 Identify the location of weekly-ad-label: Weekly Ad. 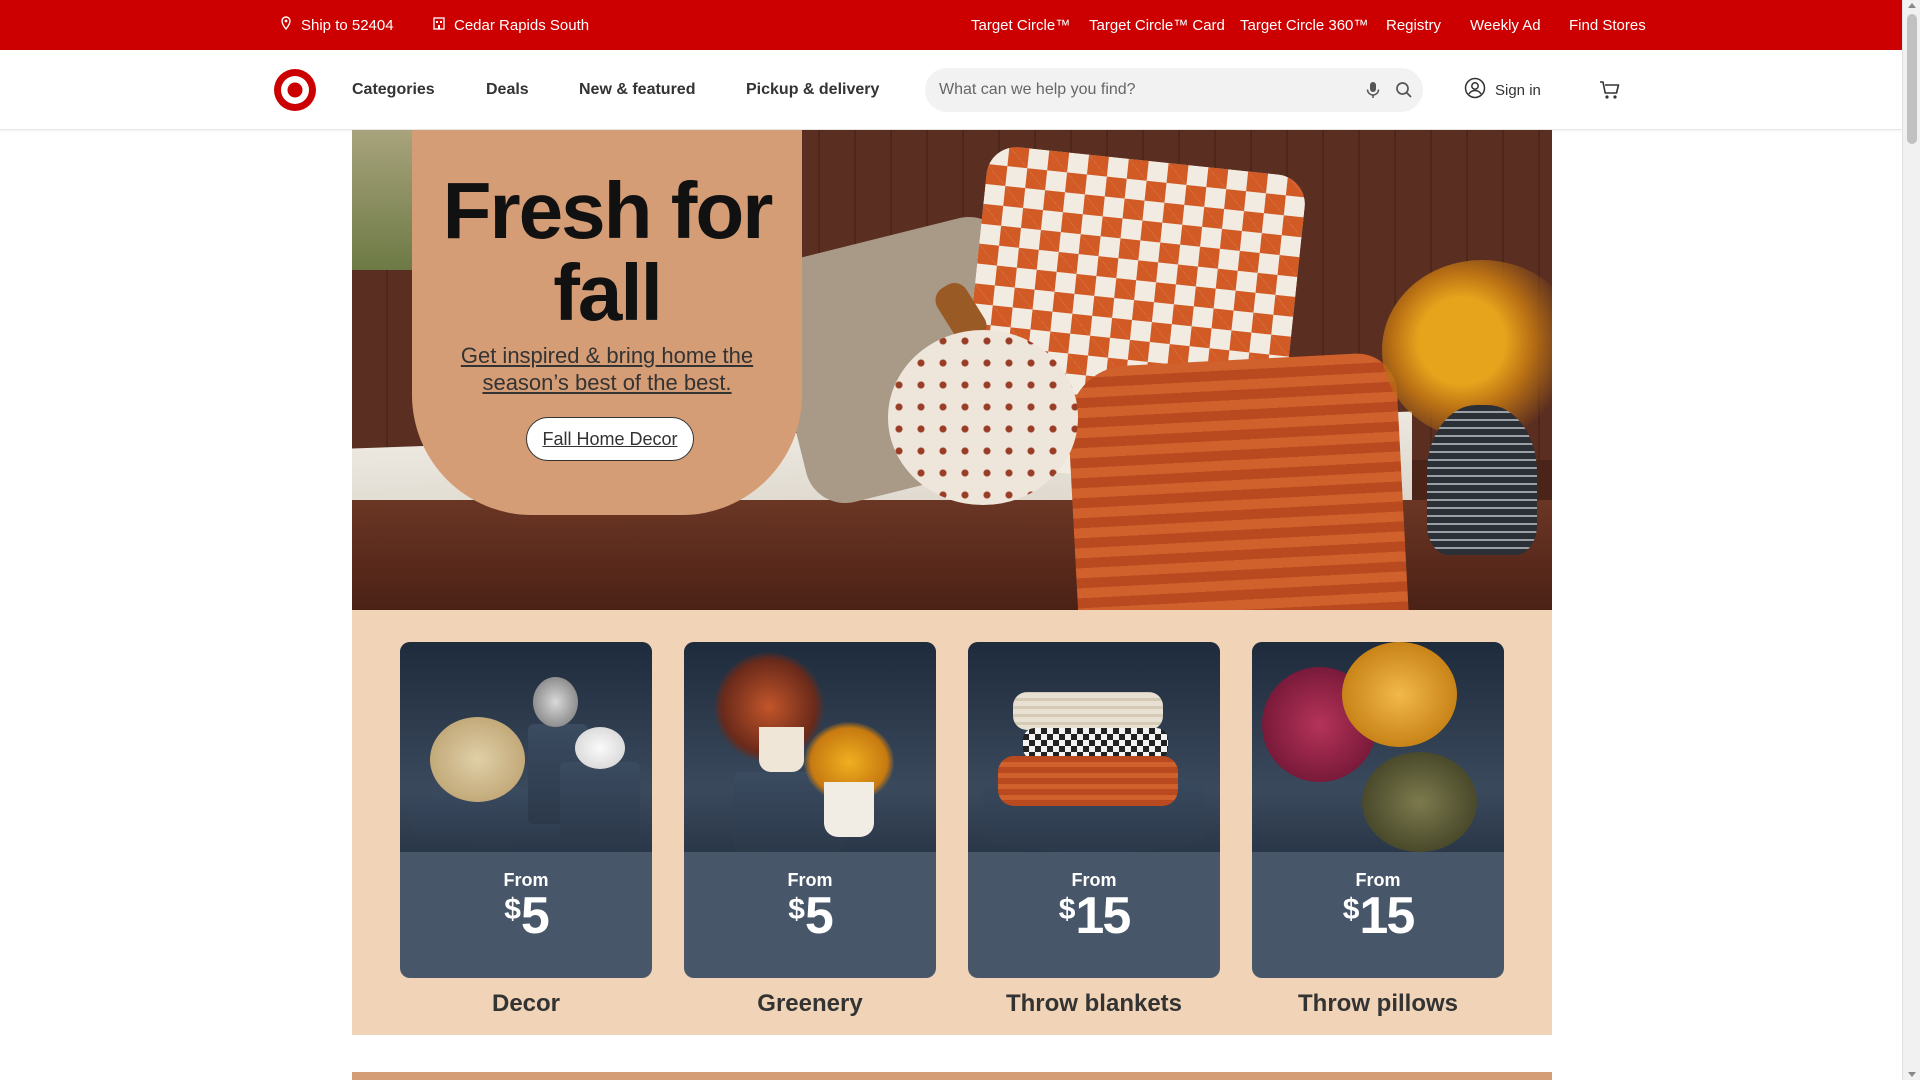
(1505, 25).